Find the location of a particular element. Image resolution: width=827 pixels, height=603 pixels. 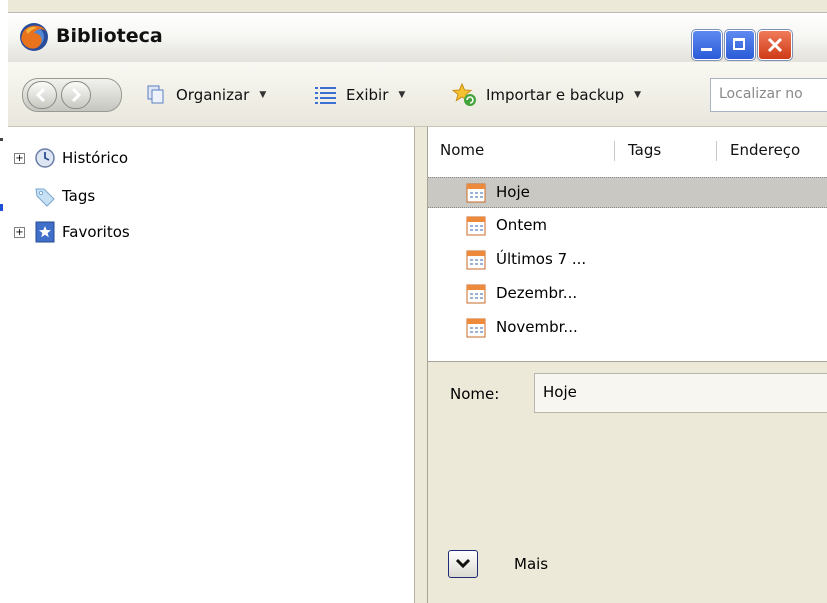

back-button is located at coordinates (42, 95).